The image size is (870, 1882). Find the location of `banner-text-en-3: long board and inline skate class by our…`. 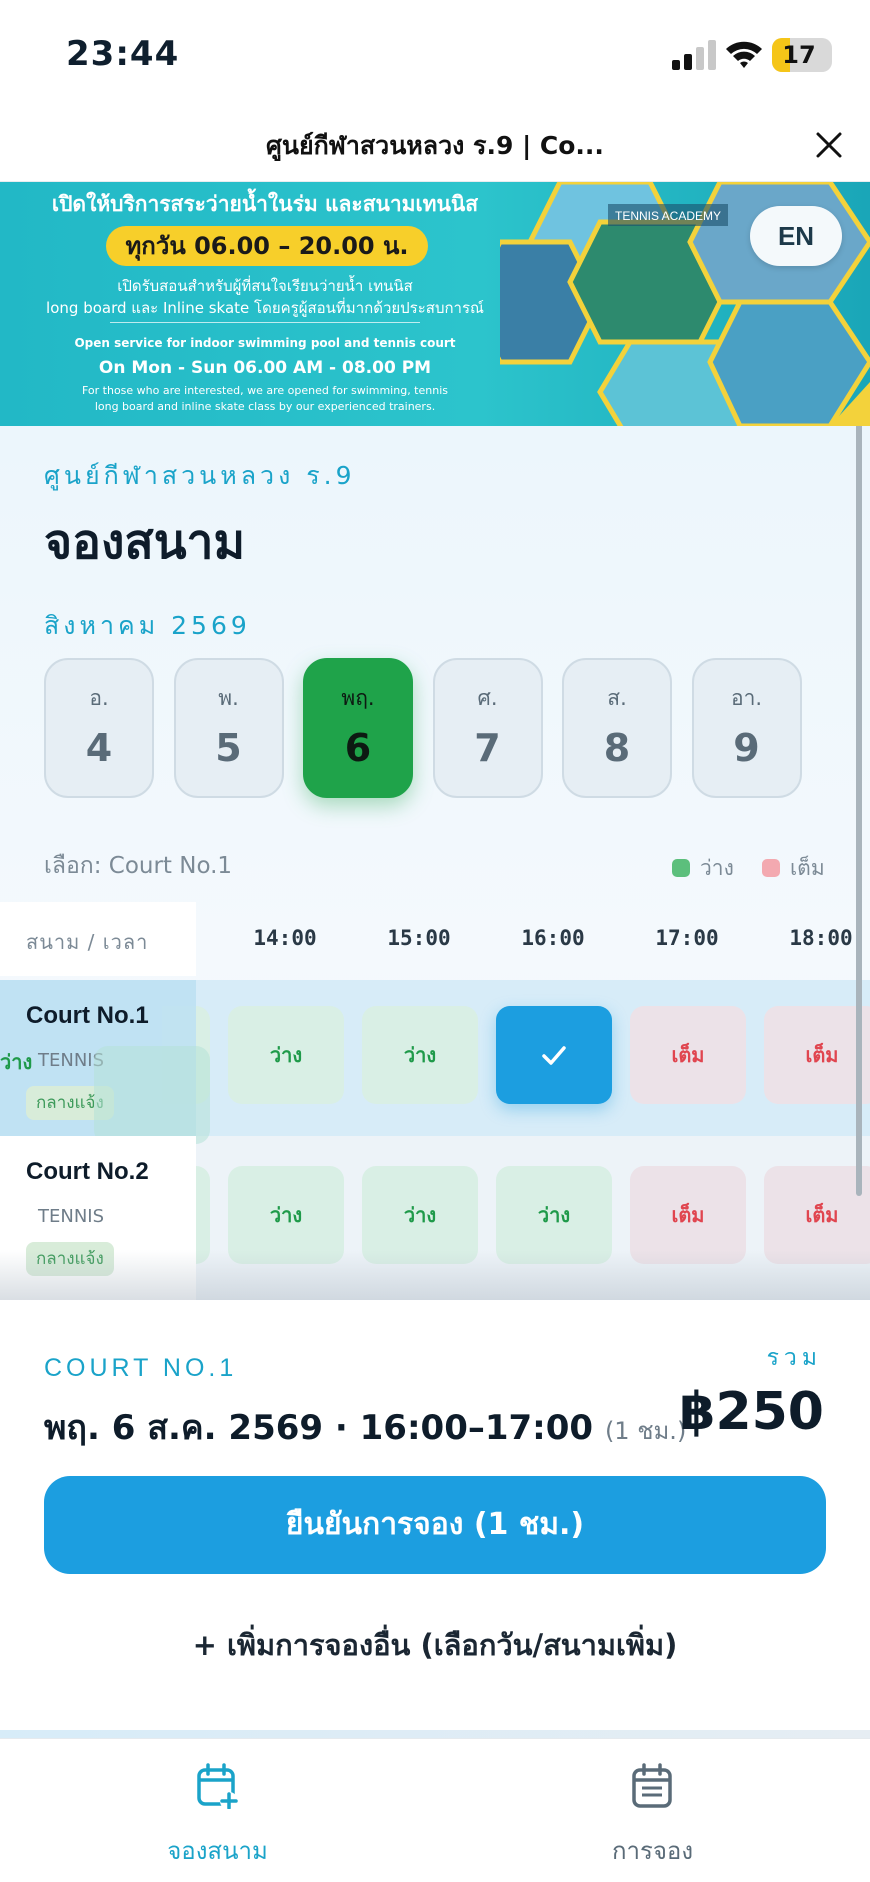

banner-text-en-3: long board and inline skate class by our… is located at coordinates (265, 406).